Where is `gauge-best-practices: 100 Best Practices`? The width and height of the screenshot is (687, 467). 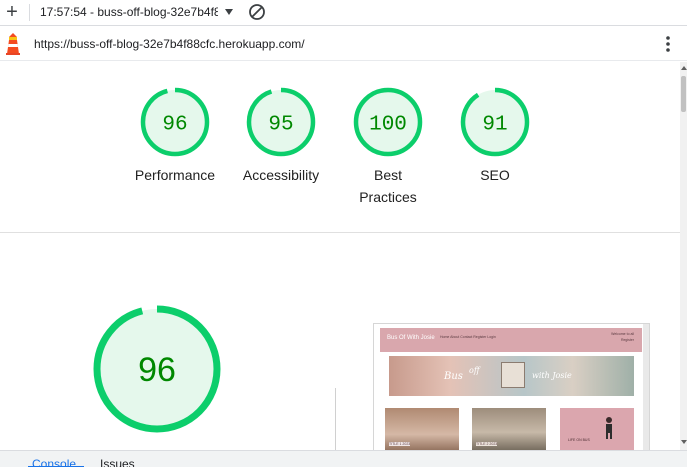
gauge-best-practices: 100 Best Practices is located at coordinates (388, 147).